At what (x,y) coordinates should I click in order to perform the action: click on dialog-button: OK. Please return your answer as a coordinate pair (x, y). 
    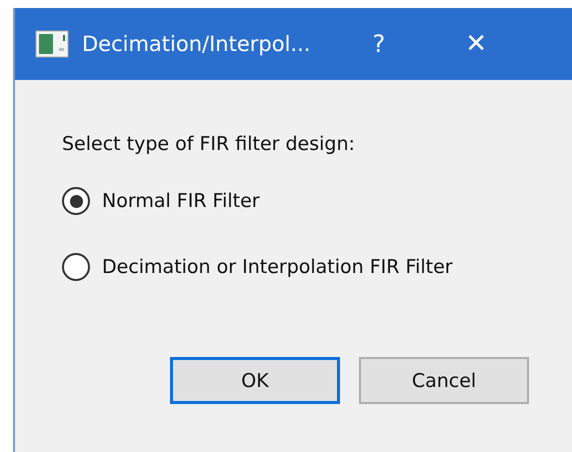
    Looking at the image, I should click on (255, 380).